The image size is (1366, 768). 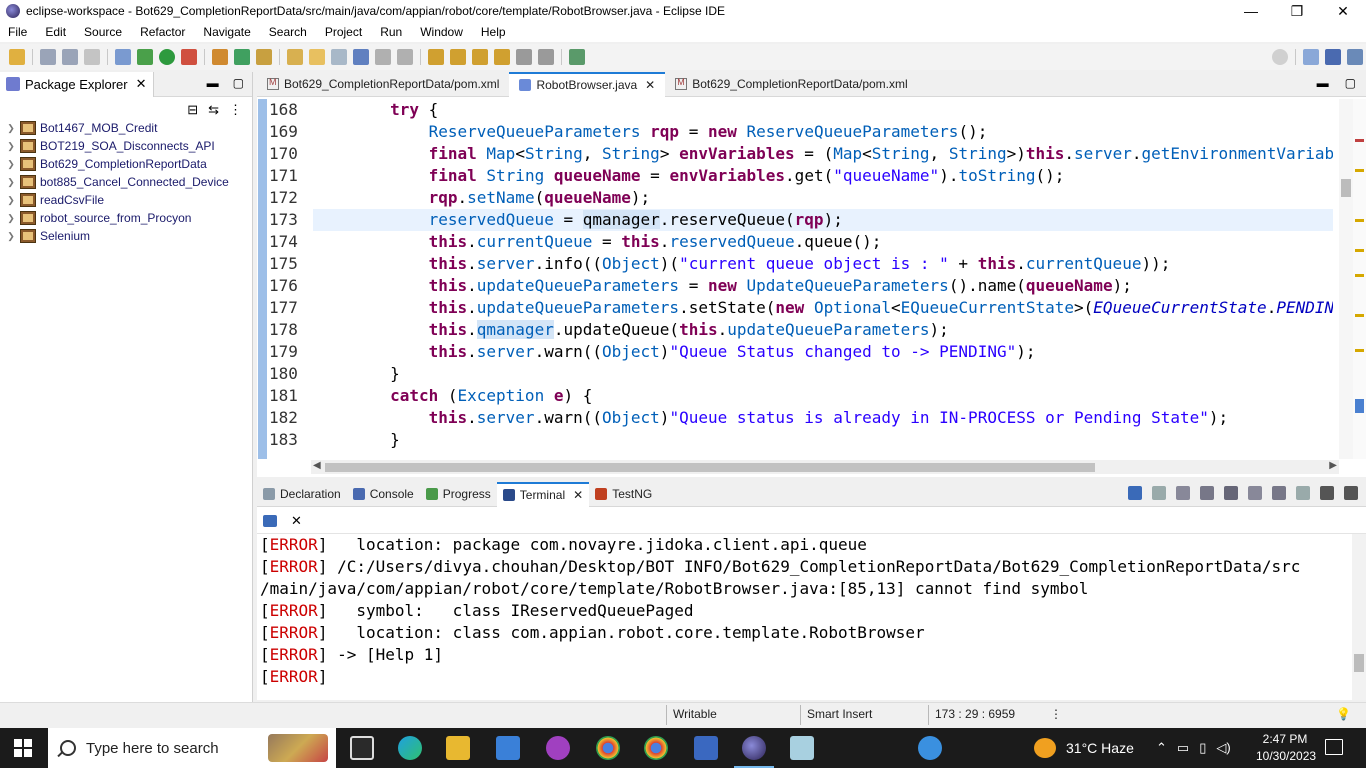 I want to click on tree-item-project: ❯ Selenium, so click(x=126, y=236).